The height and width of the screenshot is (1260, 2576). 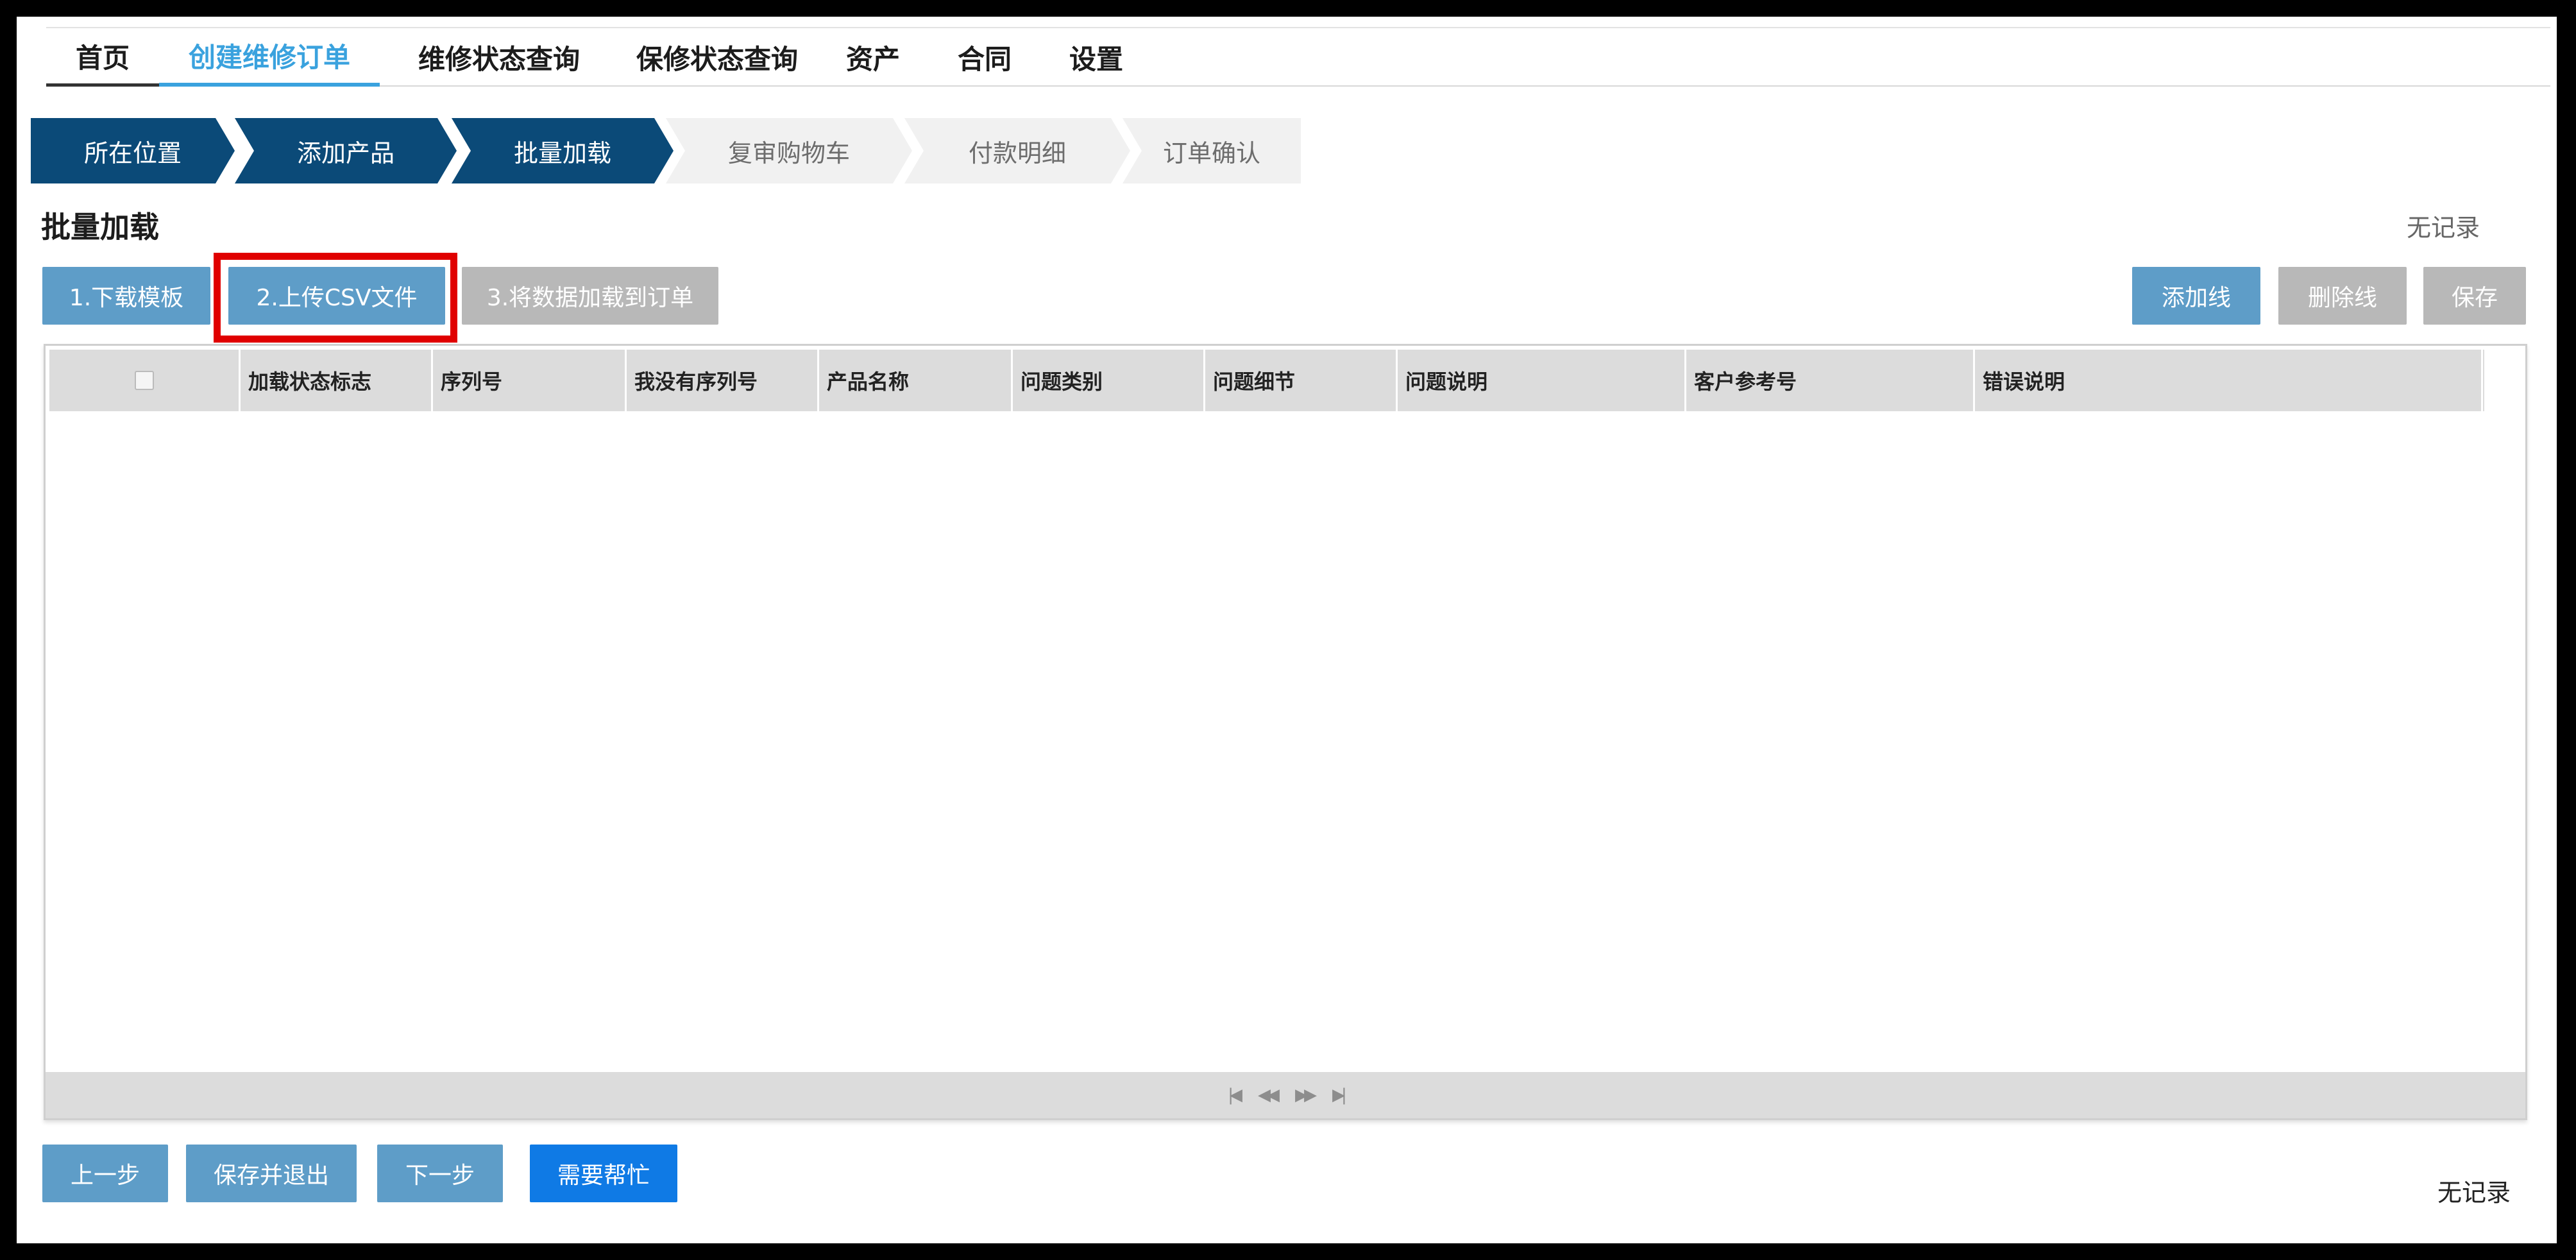 What do you see at coordinates (271, 1173) in the screenshot?
I see `save-and-exit-button: 保存并退出` at bounding box center [271, 1173].